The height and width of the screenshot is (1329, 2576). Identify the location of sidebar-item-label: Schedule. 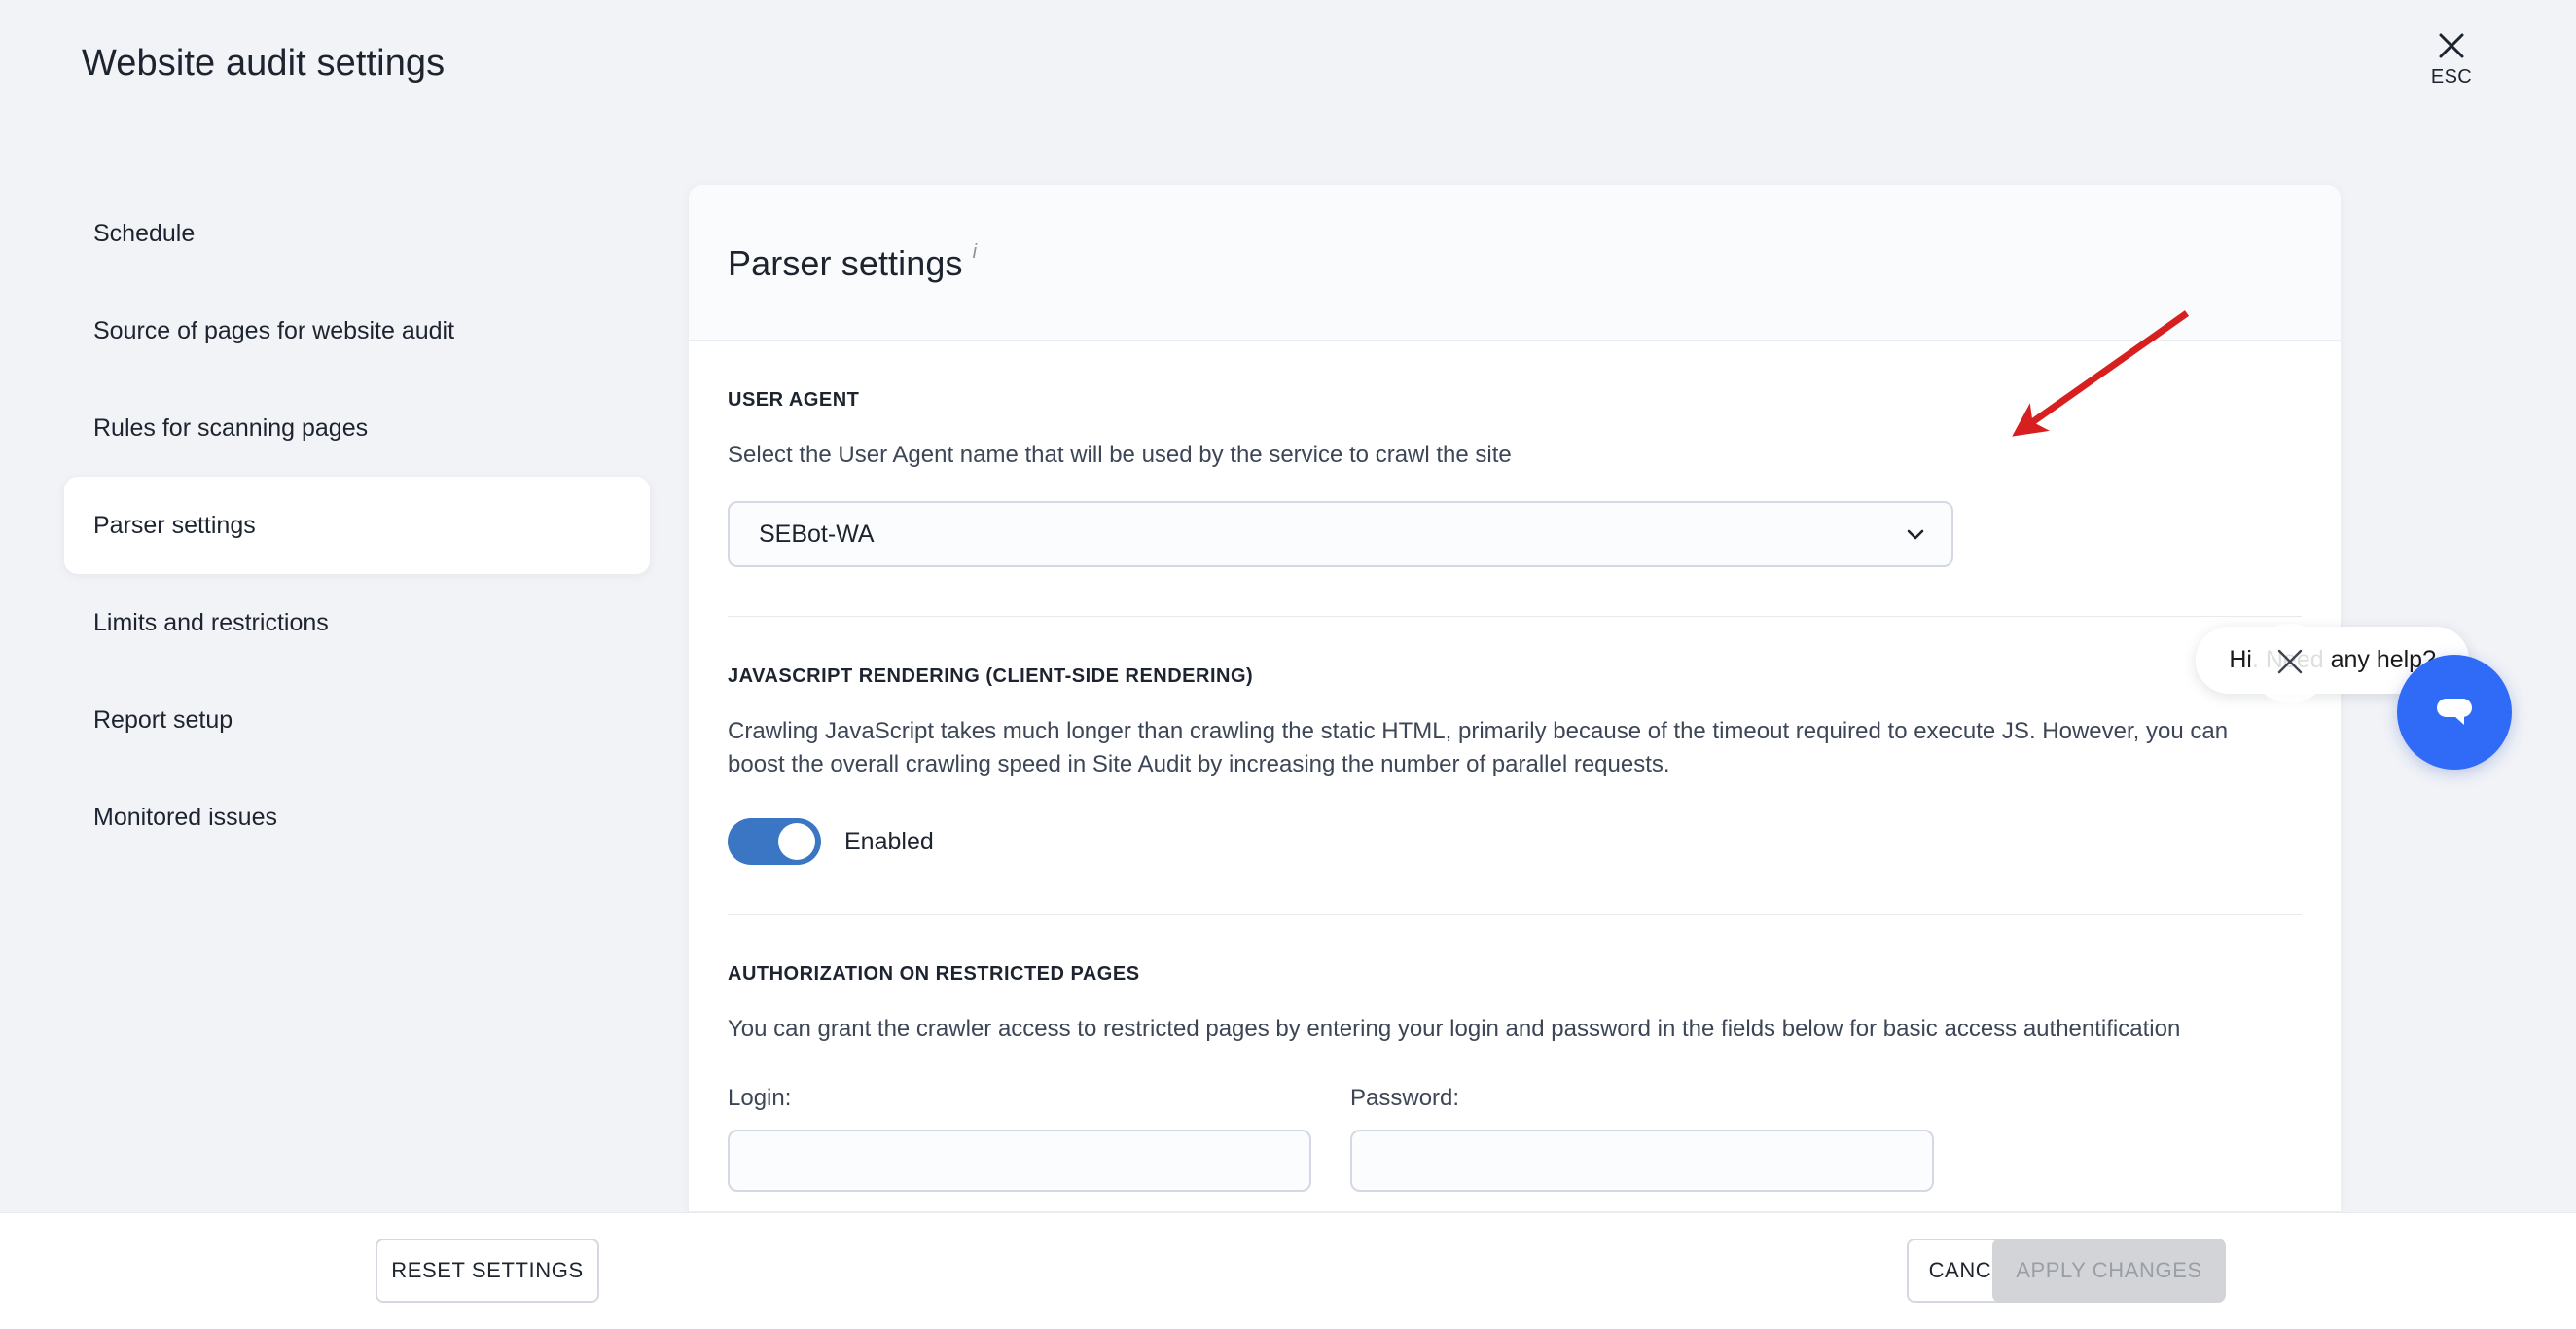
(144, 233).